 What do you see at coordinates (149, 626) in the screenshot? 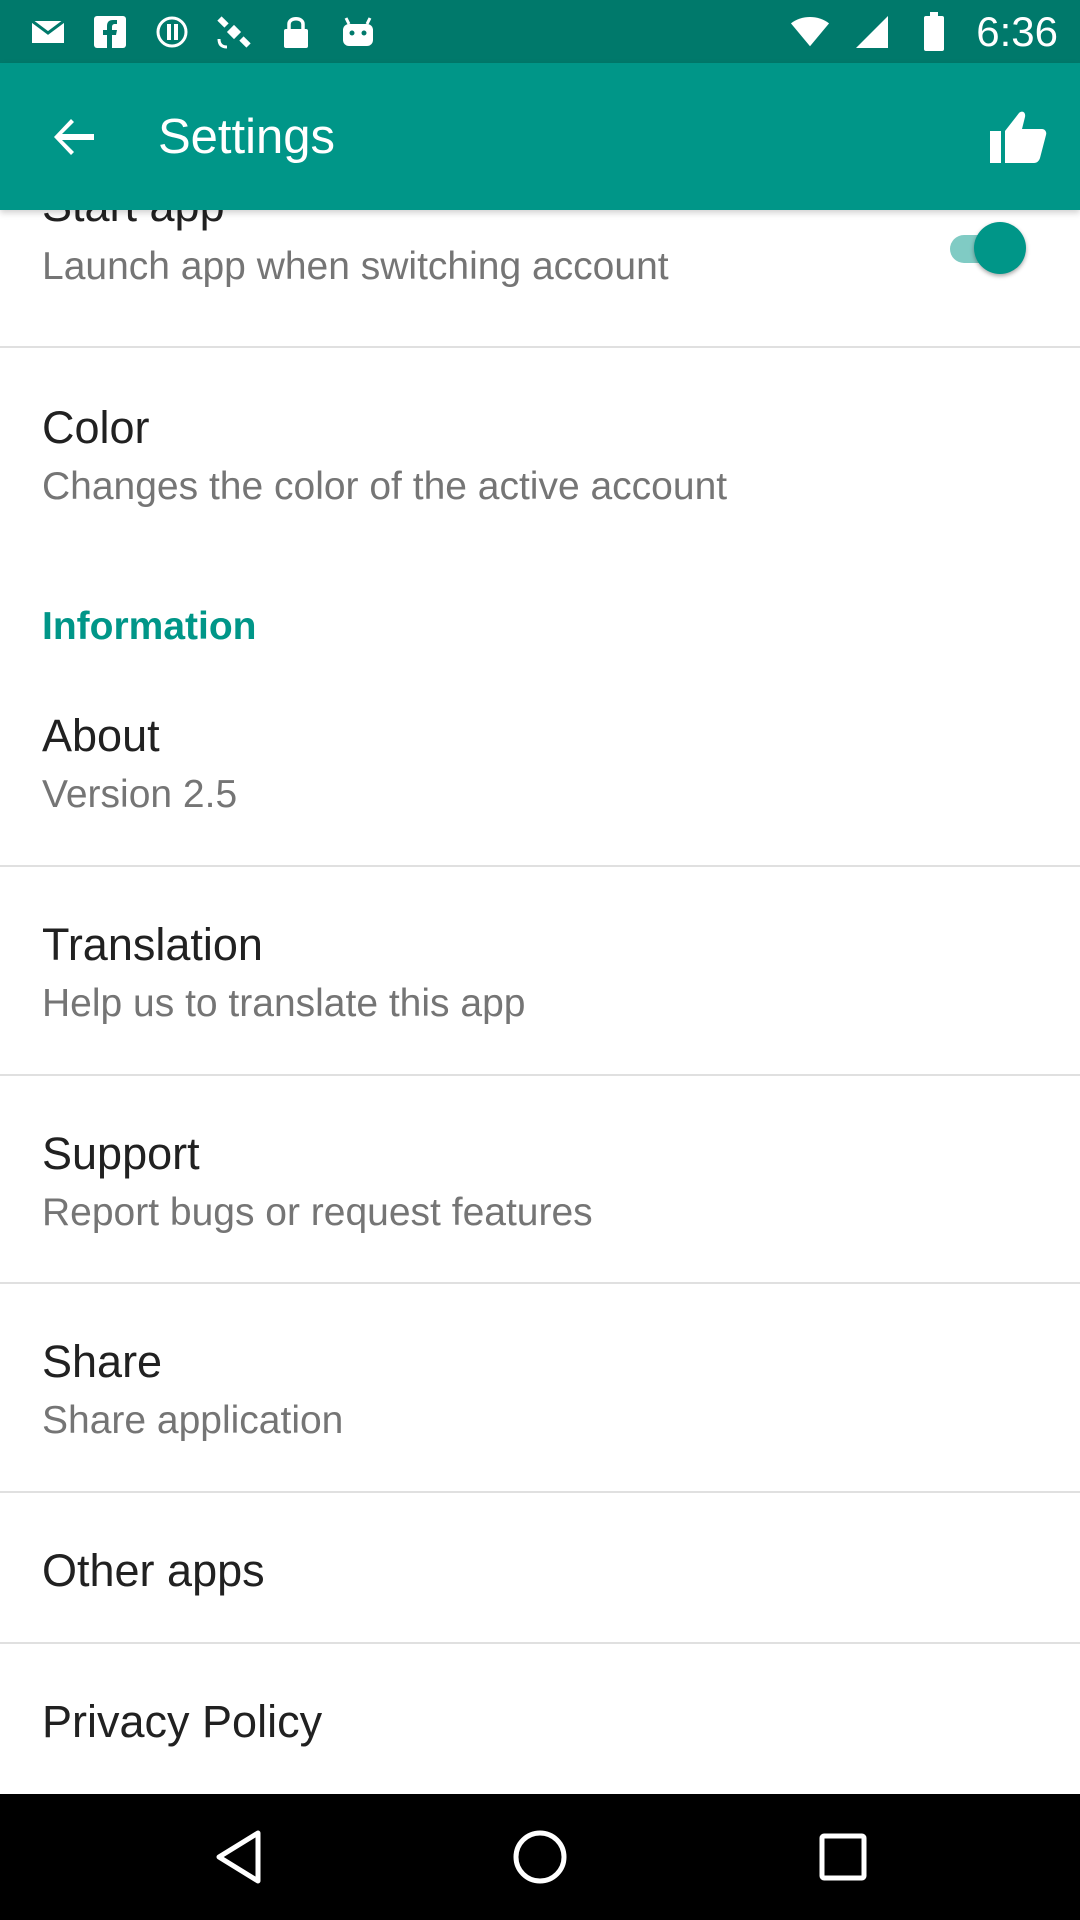
I see `section-header-information: Information` at bounding box center [149, 626].